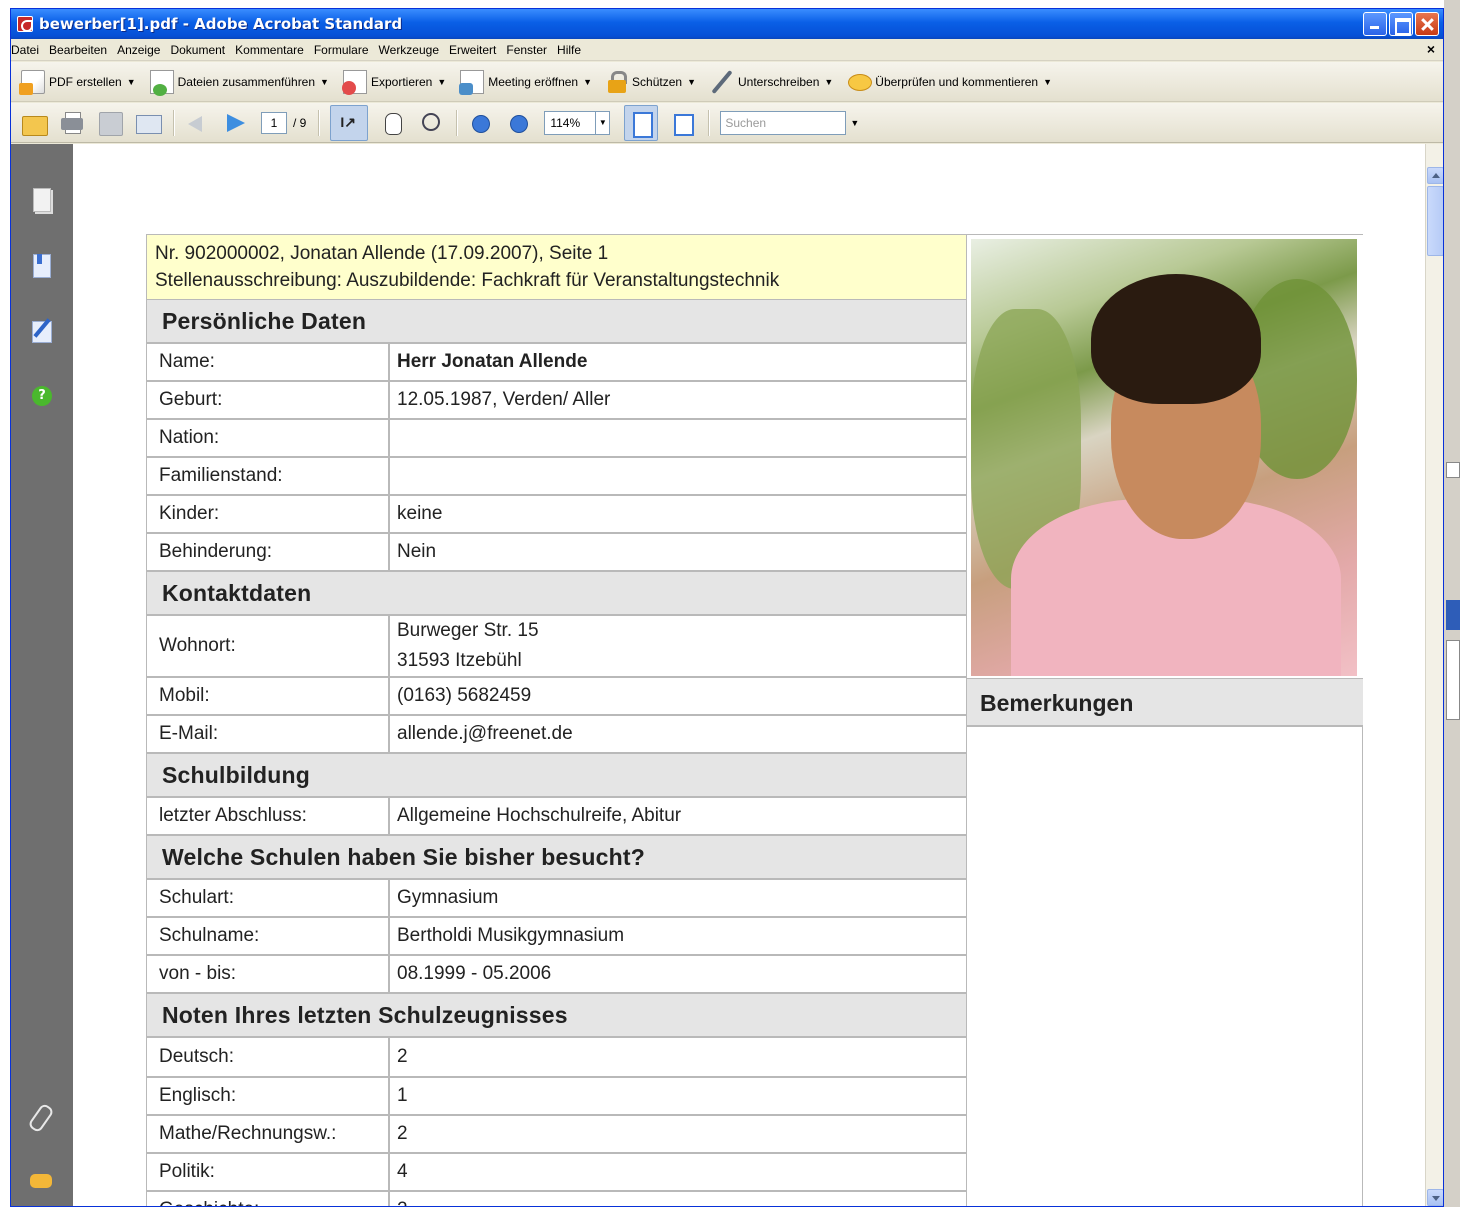  What do you see at coordinates (274, 122) in the screenshot?
I see `page-number-input: 1` at bounding box center [274, 122].